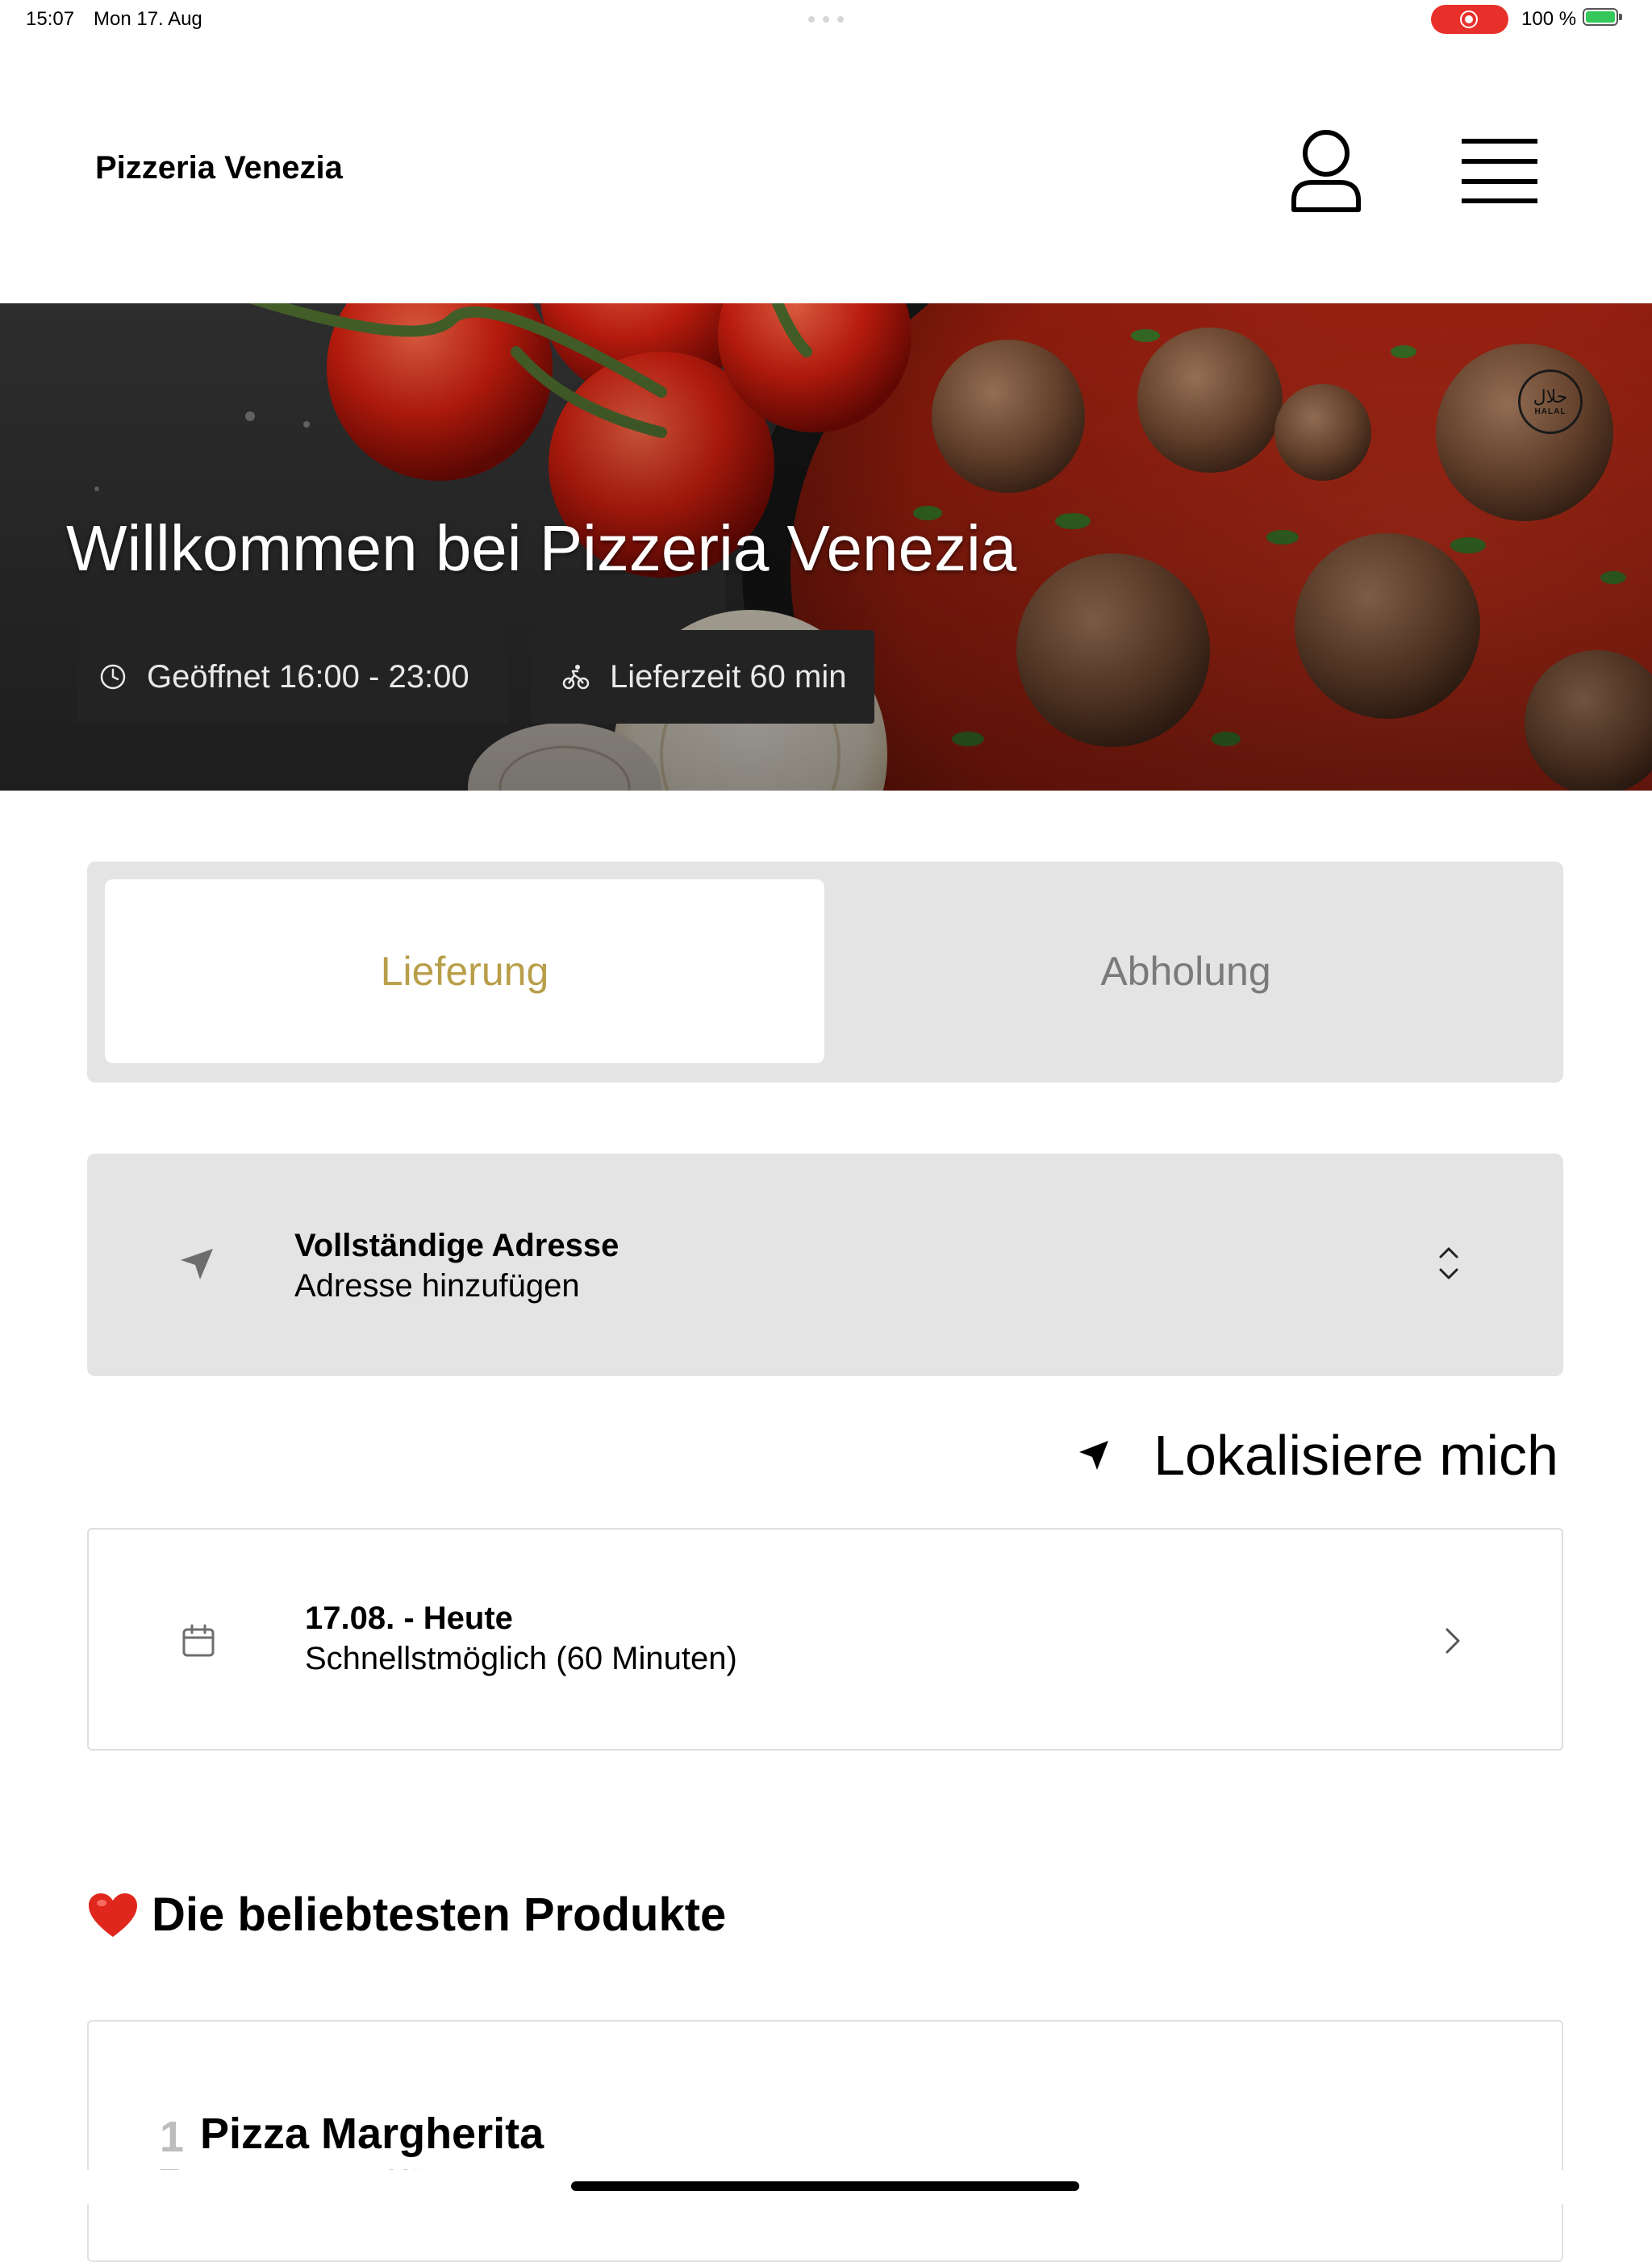  What do you see at coordinates (1094, 1455) in the screenshot?
I see `navigation-arrow-icon` at bounding box center [1094, 1455].